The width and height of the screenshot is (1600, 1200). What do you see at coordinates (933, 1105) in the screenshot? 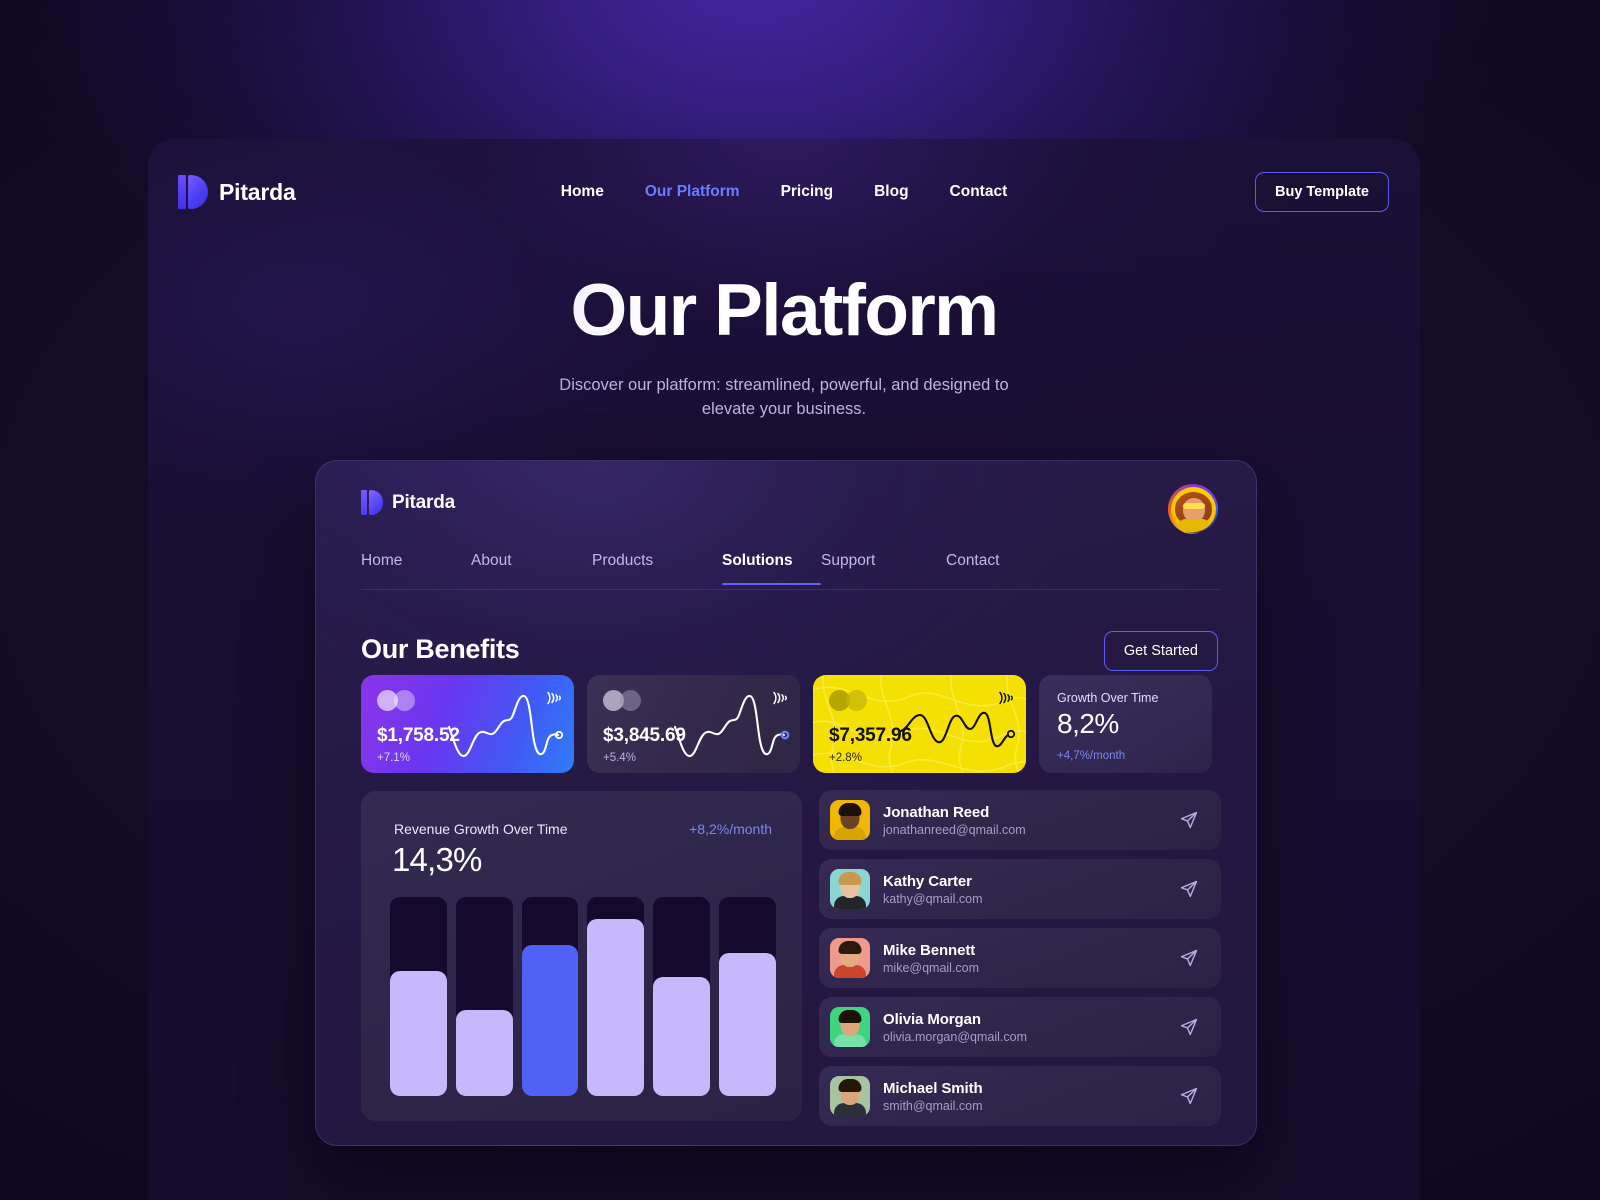
I see `contact-email: smith@qmail.com` at bounding box center [933, 1105].